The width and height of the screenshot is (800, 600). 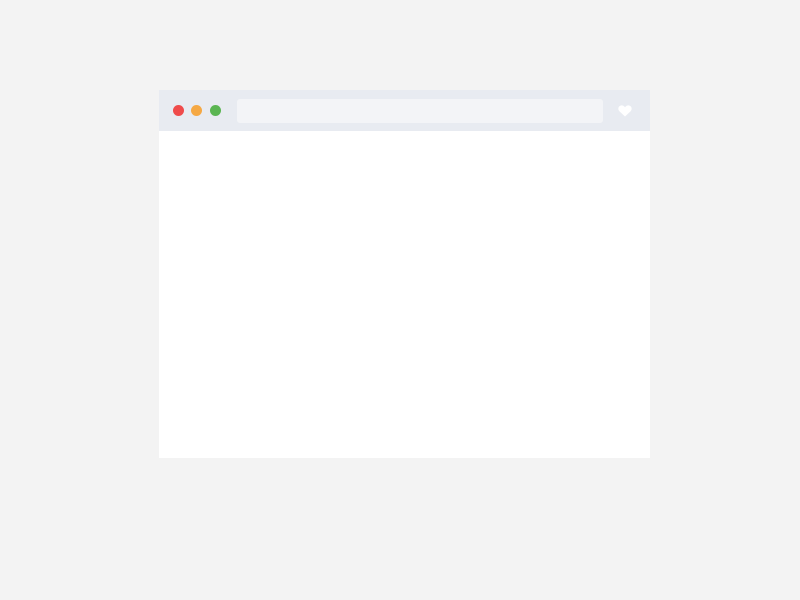 I want to click on title-bar, so click(x=404, y=110).